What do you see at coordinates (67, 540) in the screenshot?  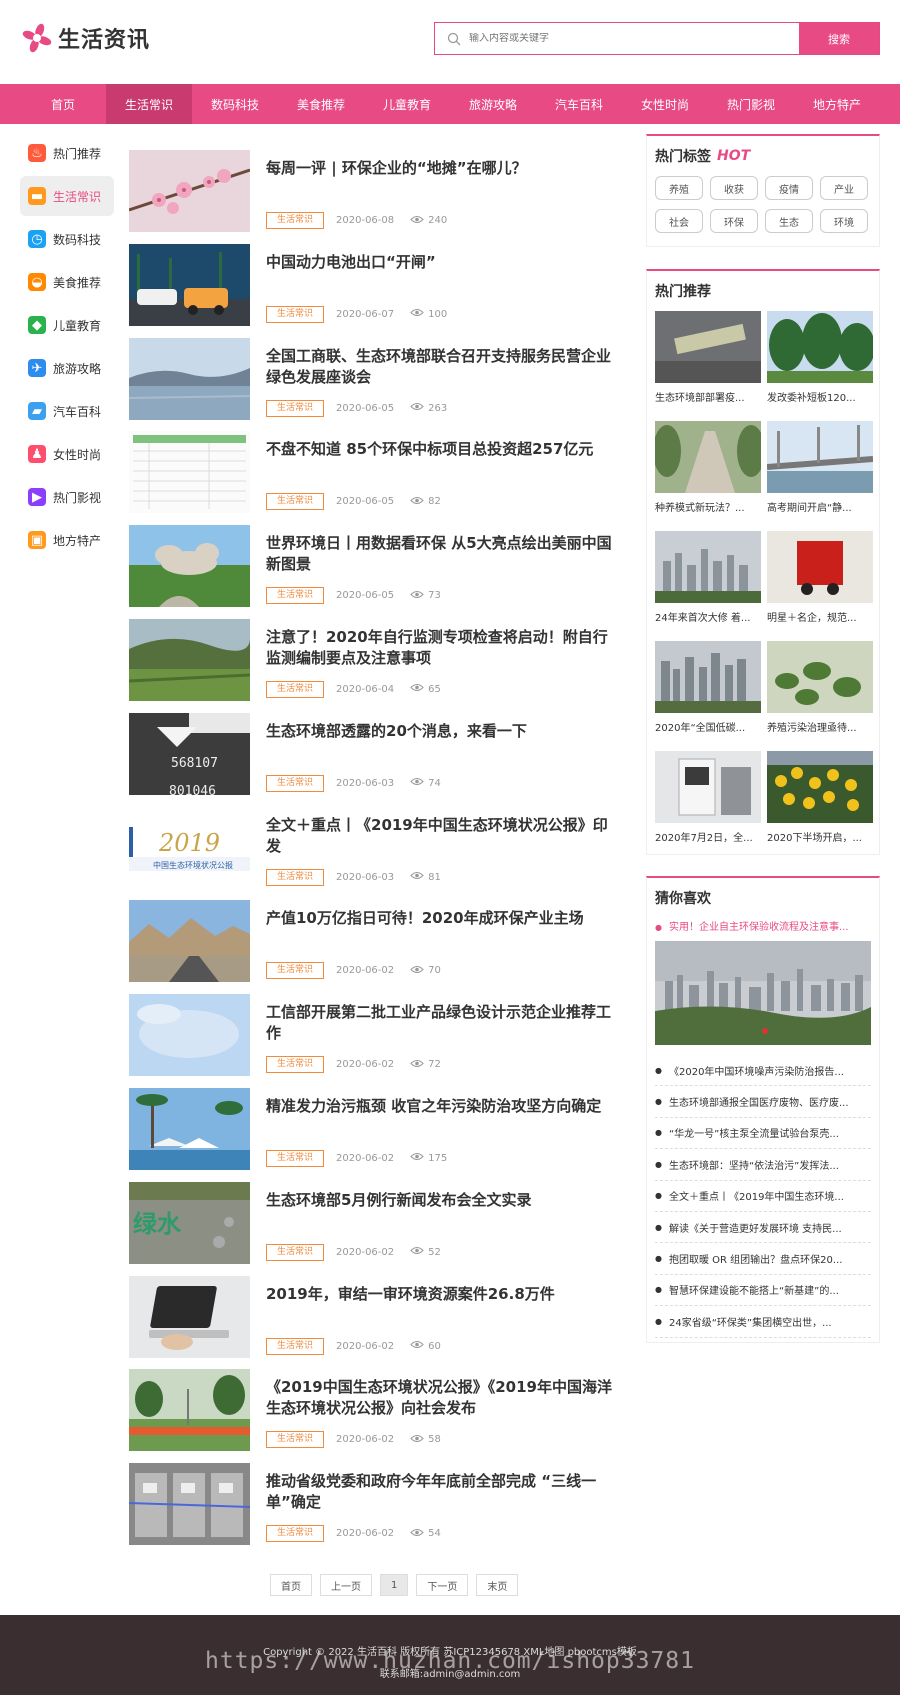 I see `sidebar-item: ▣ 地方特产` at bounding box center [67, 540].